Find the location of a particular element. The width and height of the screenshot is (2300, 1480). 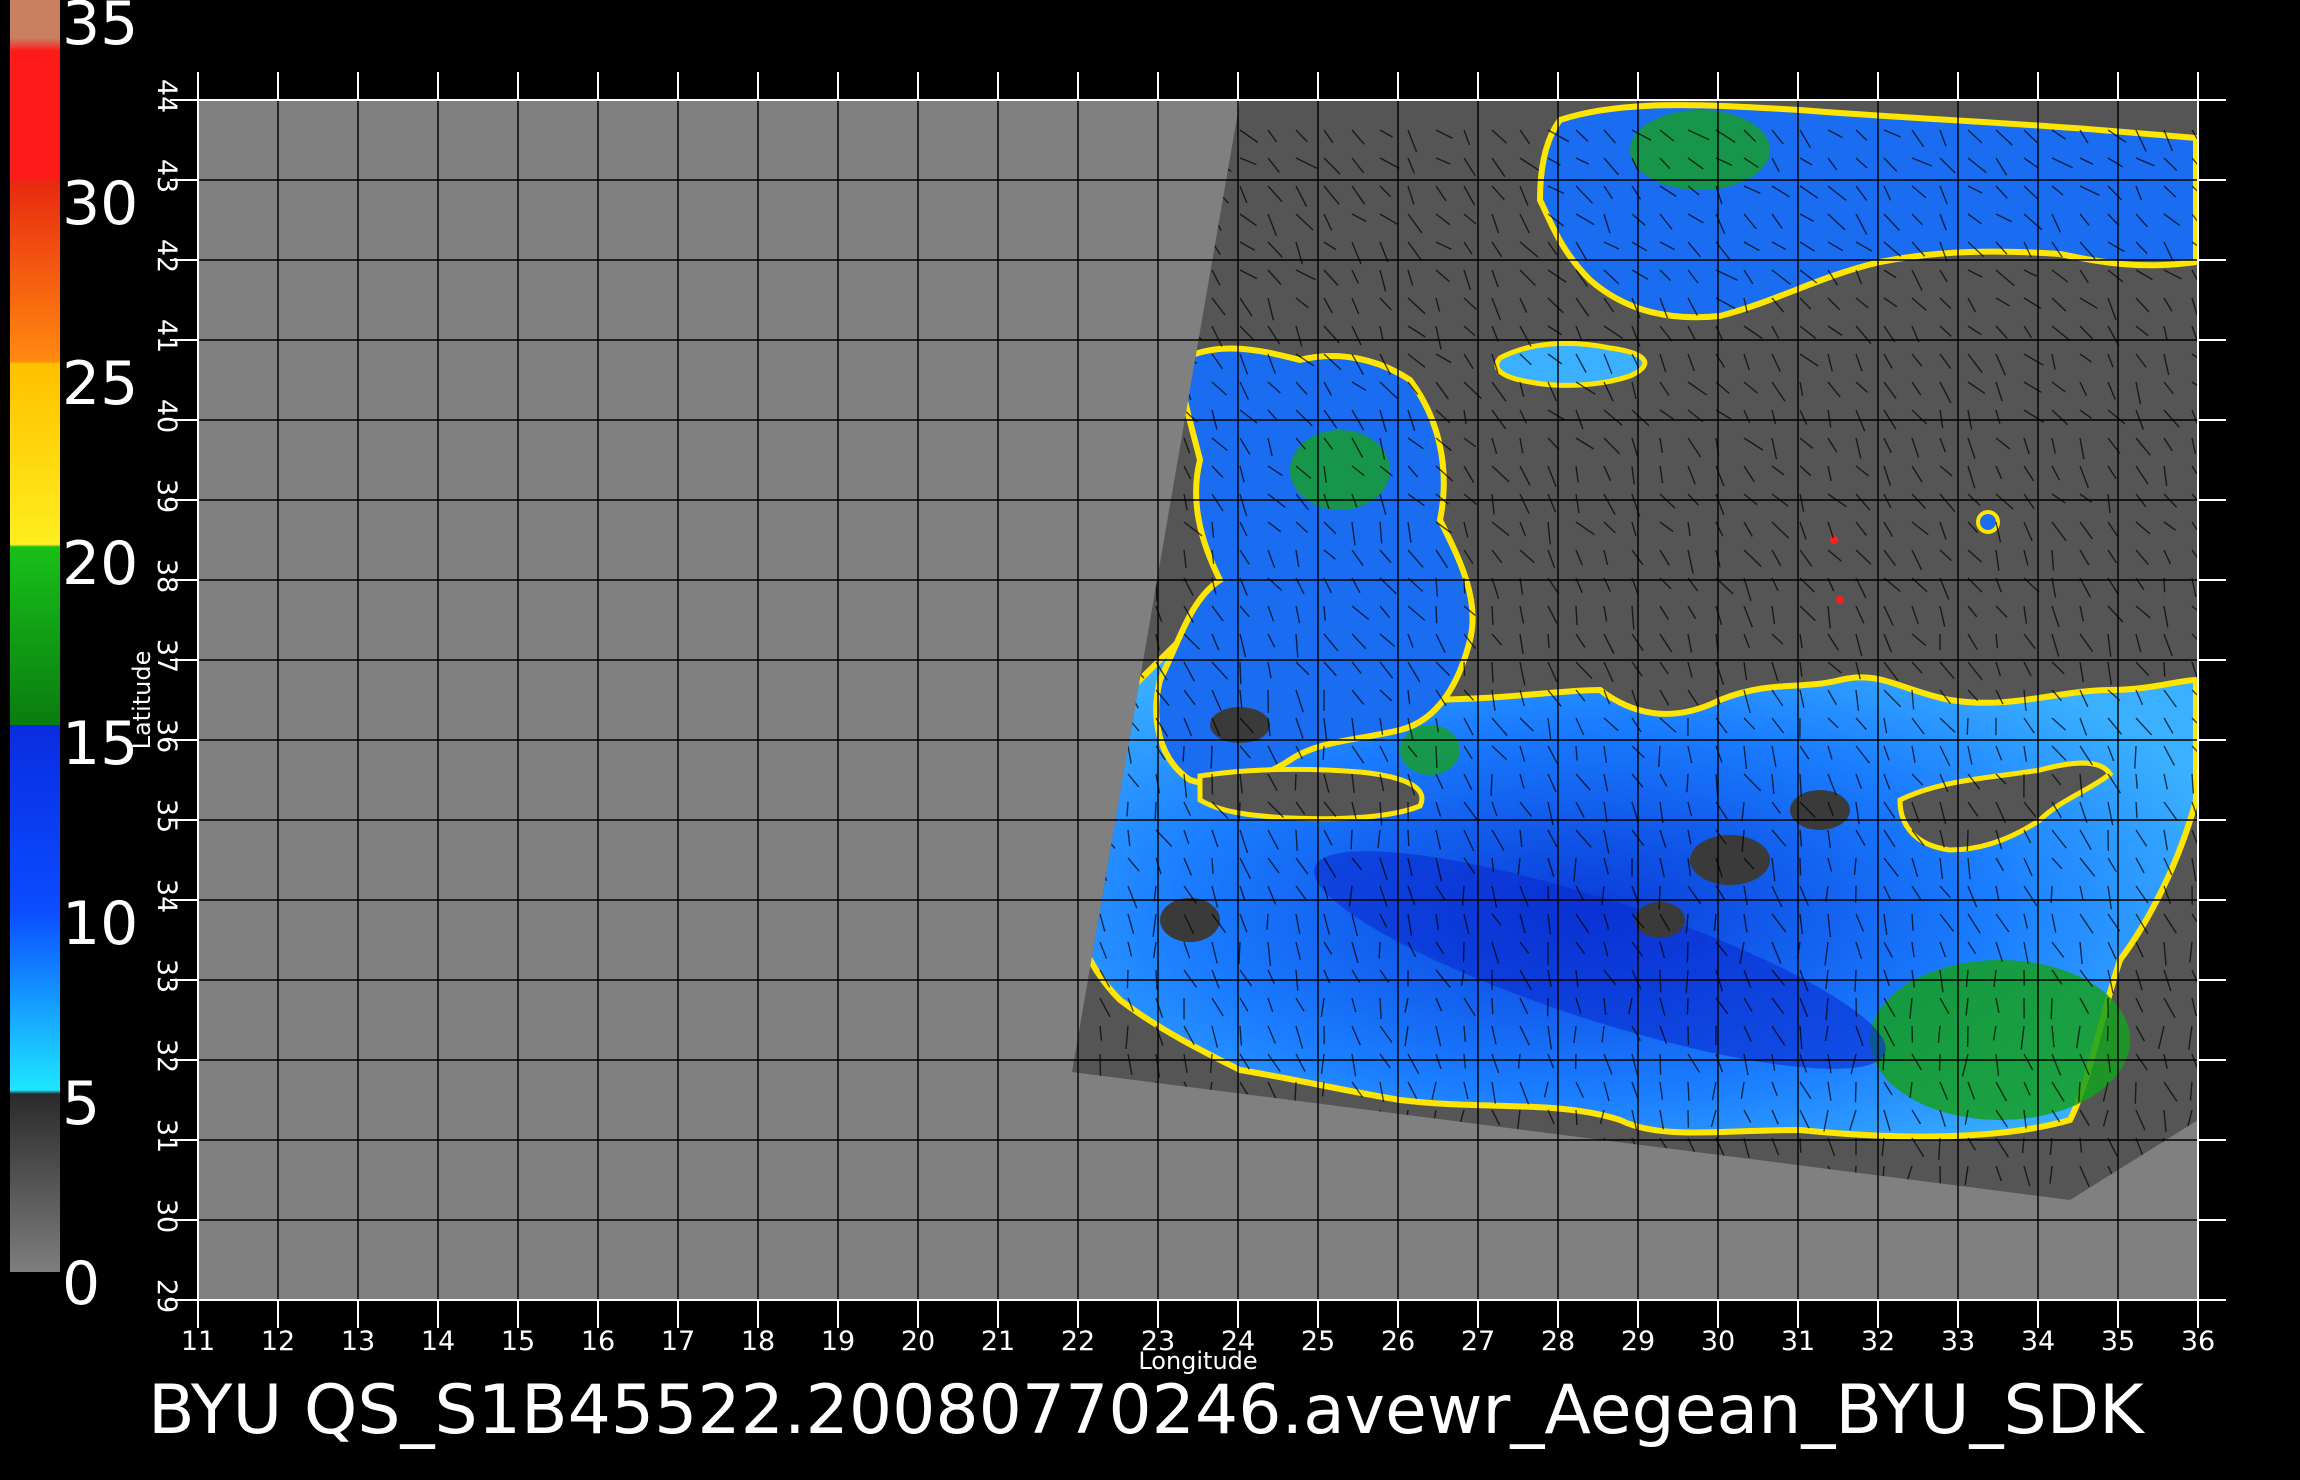

lat-tick-label: 38 is located at coordinates (166, 576).